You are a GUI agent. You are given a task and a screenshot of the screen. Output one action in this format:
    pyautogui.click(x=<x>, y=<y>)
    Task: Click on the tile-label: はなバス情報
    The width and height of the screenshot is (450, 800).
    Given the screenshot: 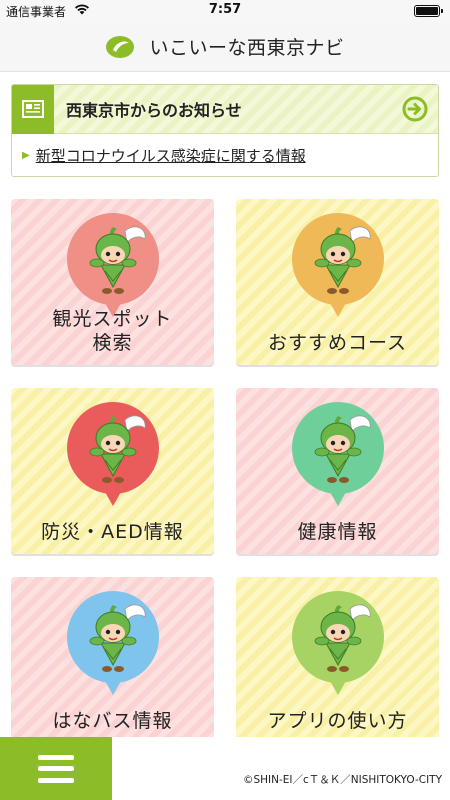 What is the action you would take?
    pyautogui.click(x=112, y=721)
    